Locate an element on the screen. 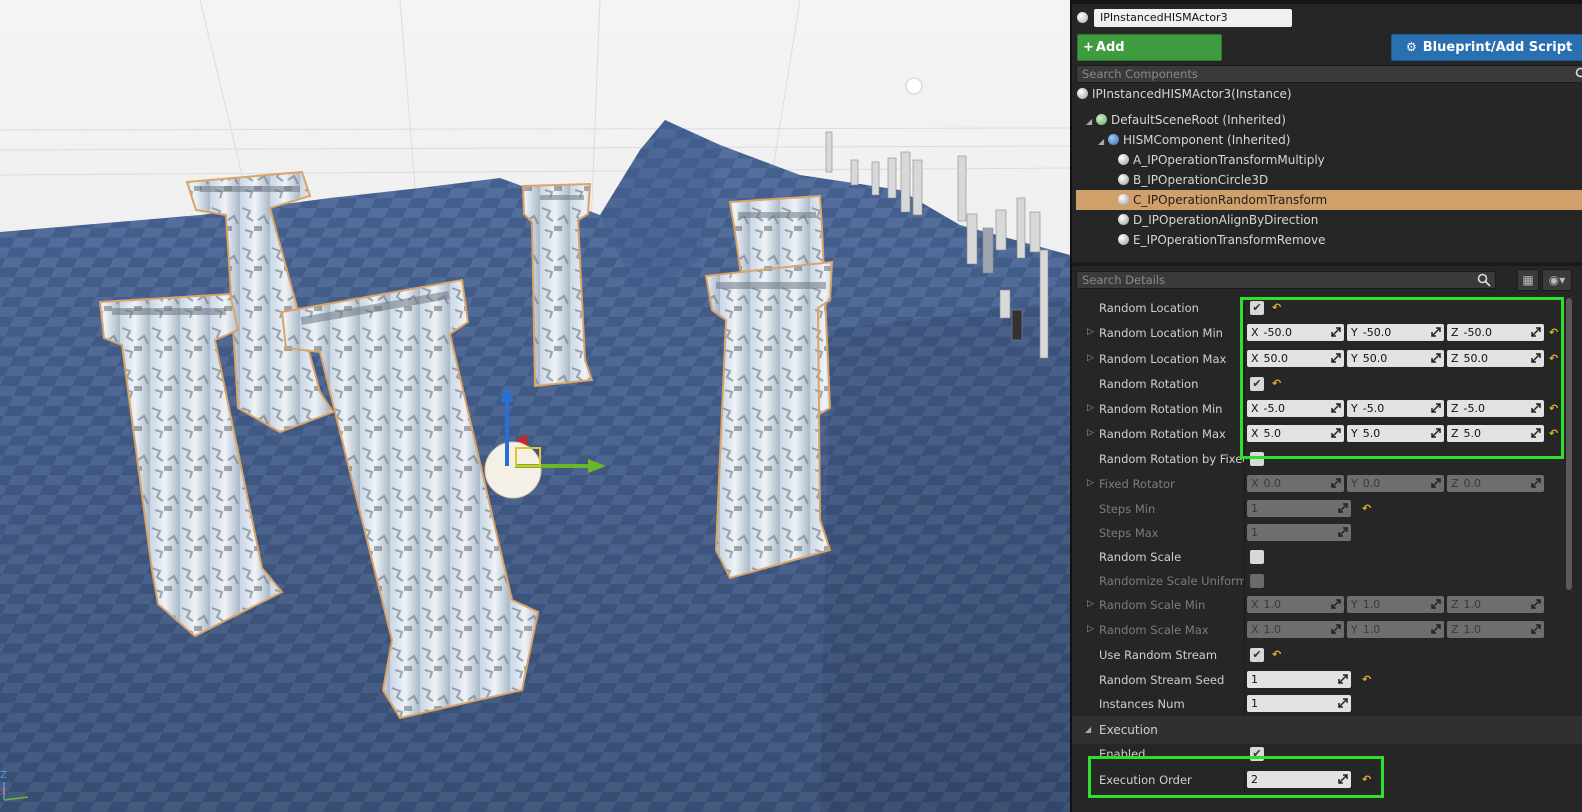  enabled-checkbox: ✔ is located at coordinates (1257, 754).